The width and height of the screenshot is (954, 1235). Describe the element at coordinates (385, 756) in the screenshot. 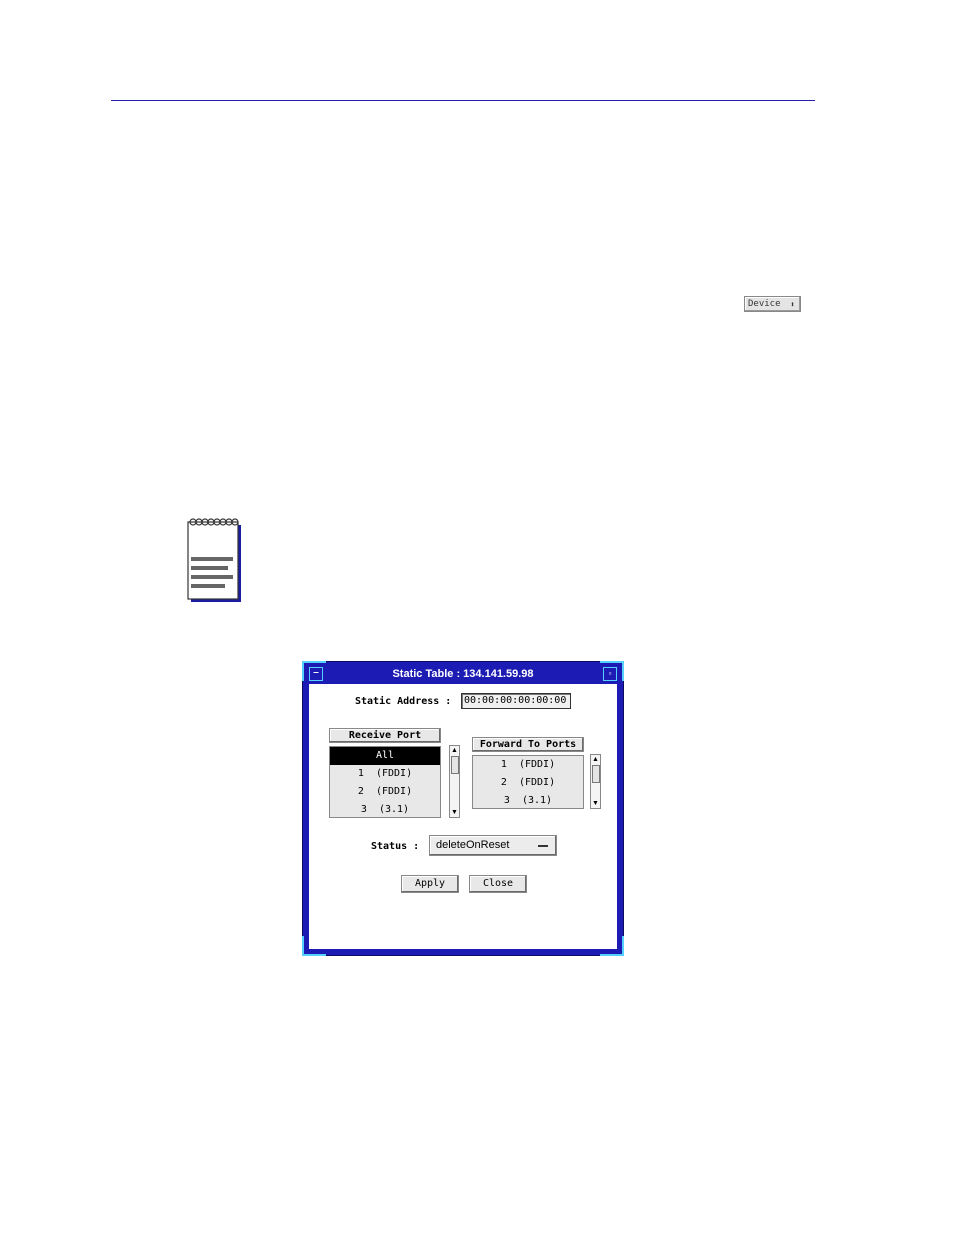

I see `receive-port-item-all: All` at that location.